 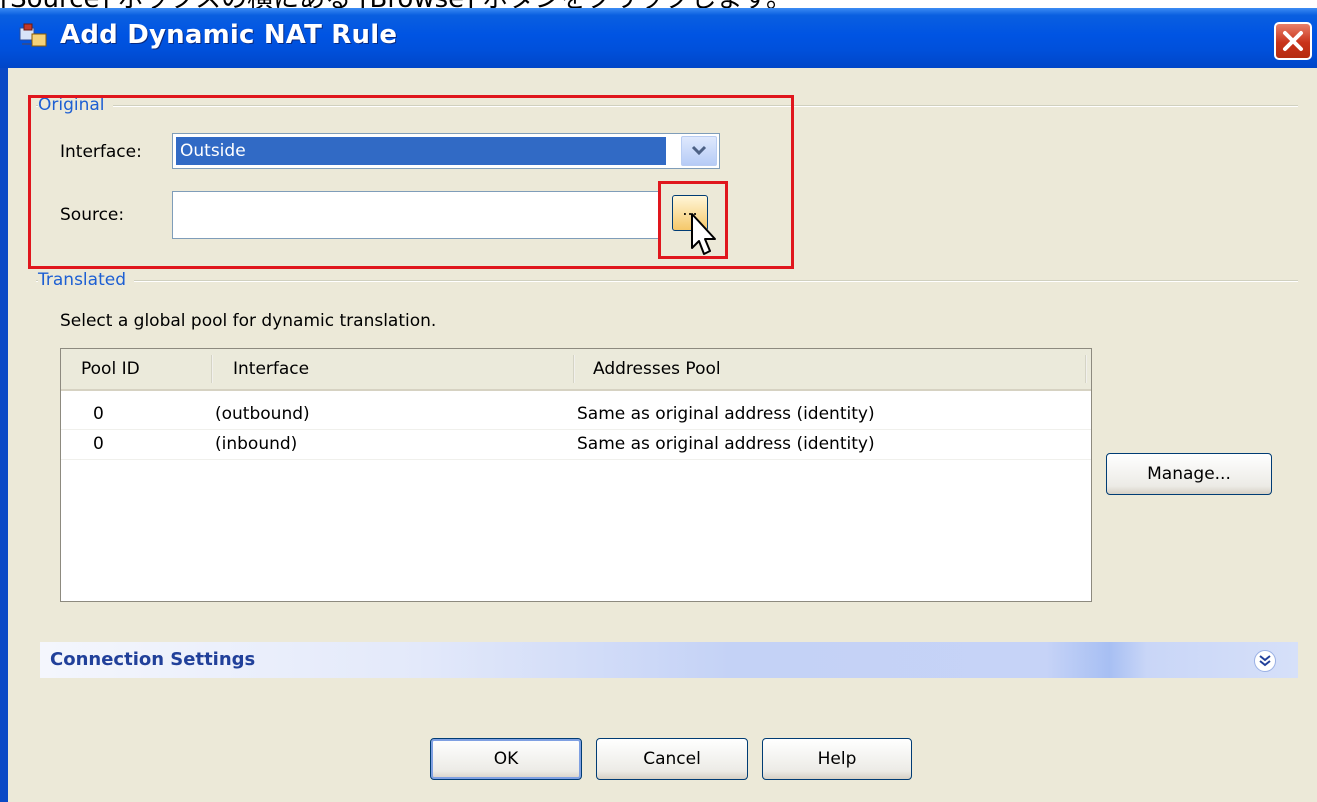 What do you see at coordinates (669, 660) in the screenshot?
I see `connection-settings-bar: Connection Settings` at bounding box center [669, 660].